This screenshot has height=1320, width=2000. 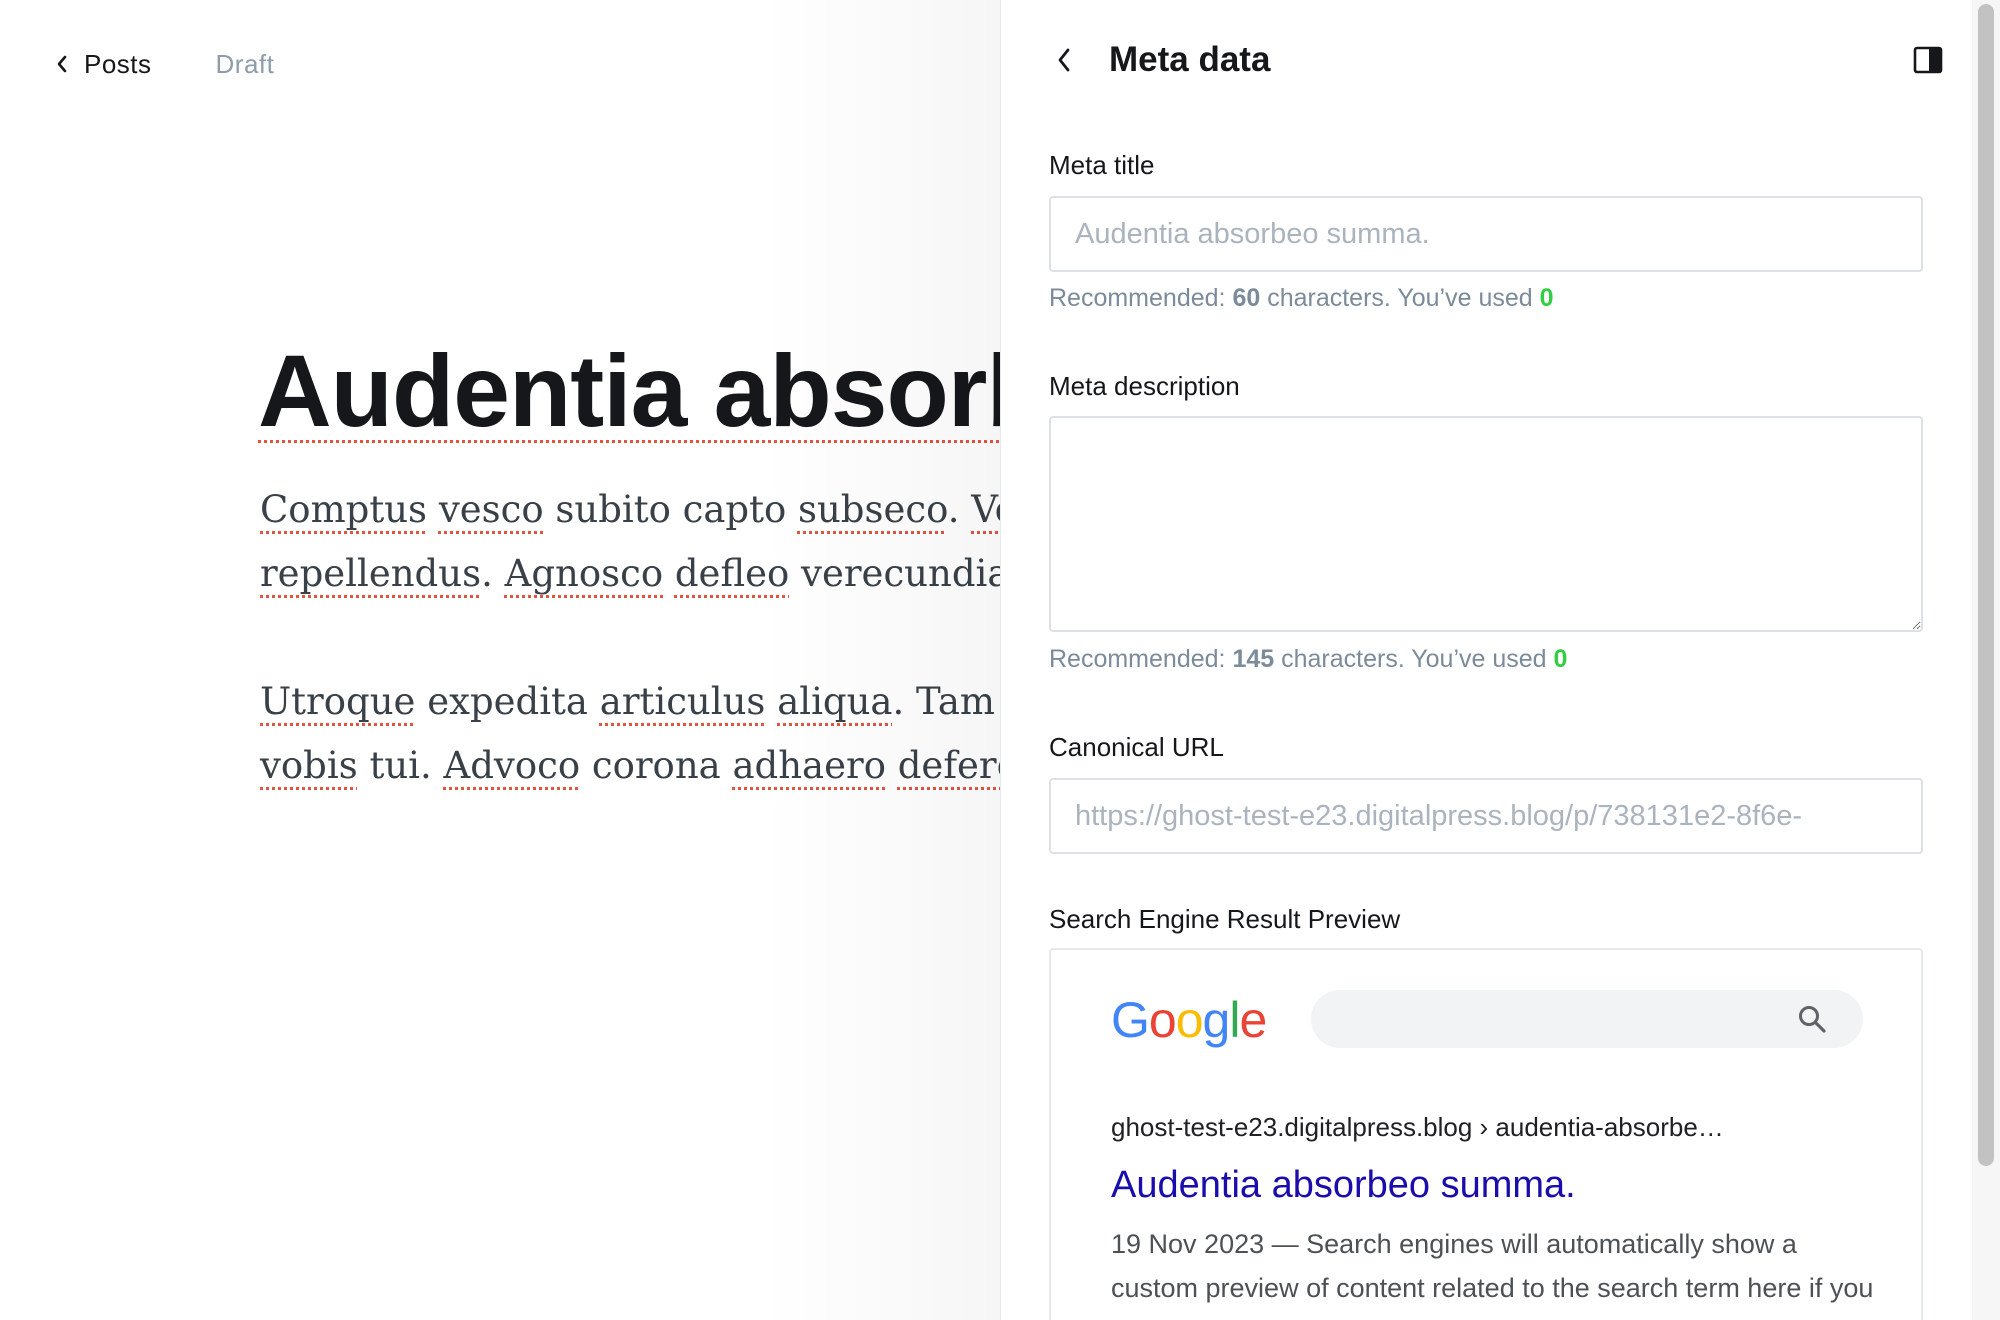 I want to click on editor-shadow-overlay, so click(x=880, y=660).